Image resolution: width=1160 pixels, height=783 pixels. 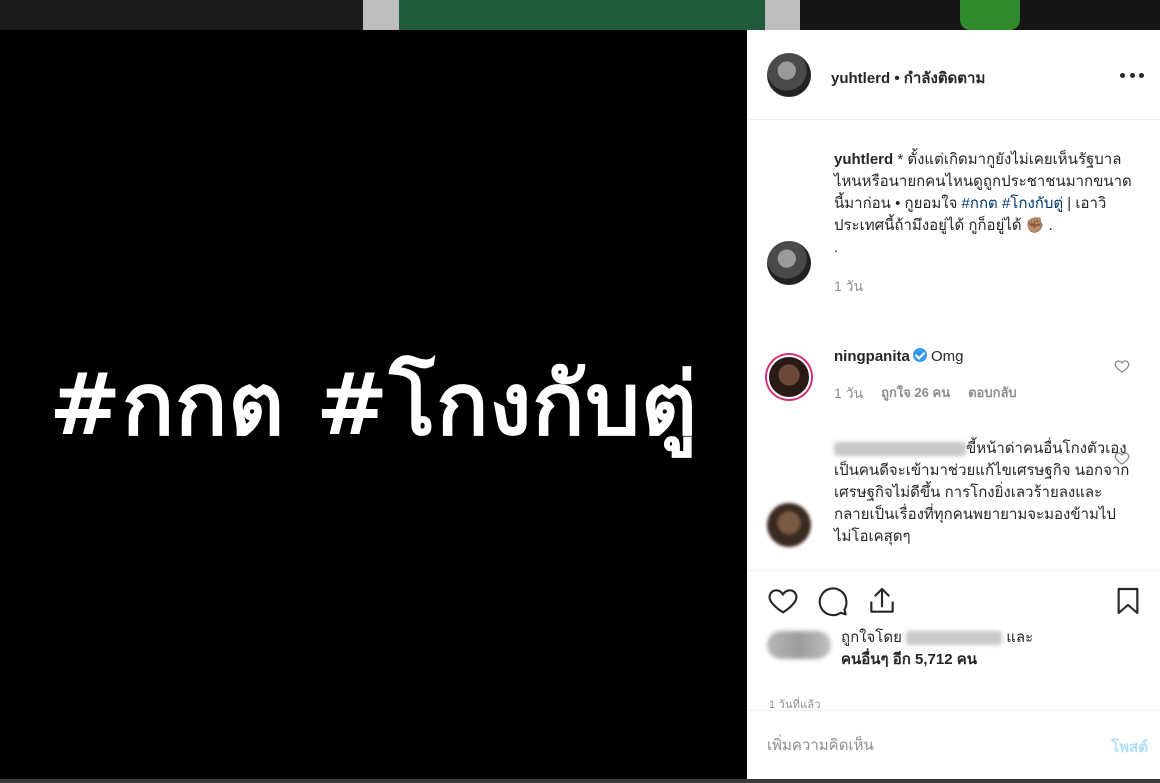 I want to click on comment-body: ningpanita Omg 1 วัน ถูกใจ 26 คน ตอบกลับ, so click(x=984, y=375).